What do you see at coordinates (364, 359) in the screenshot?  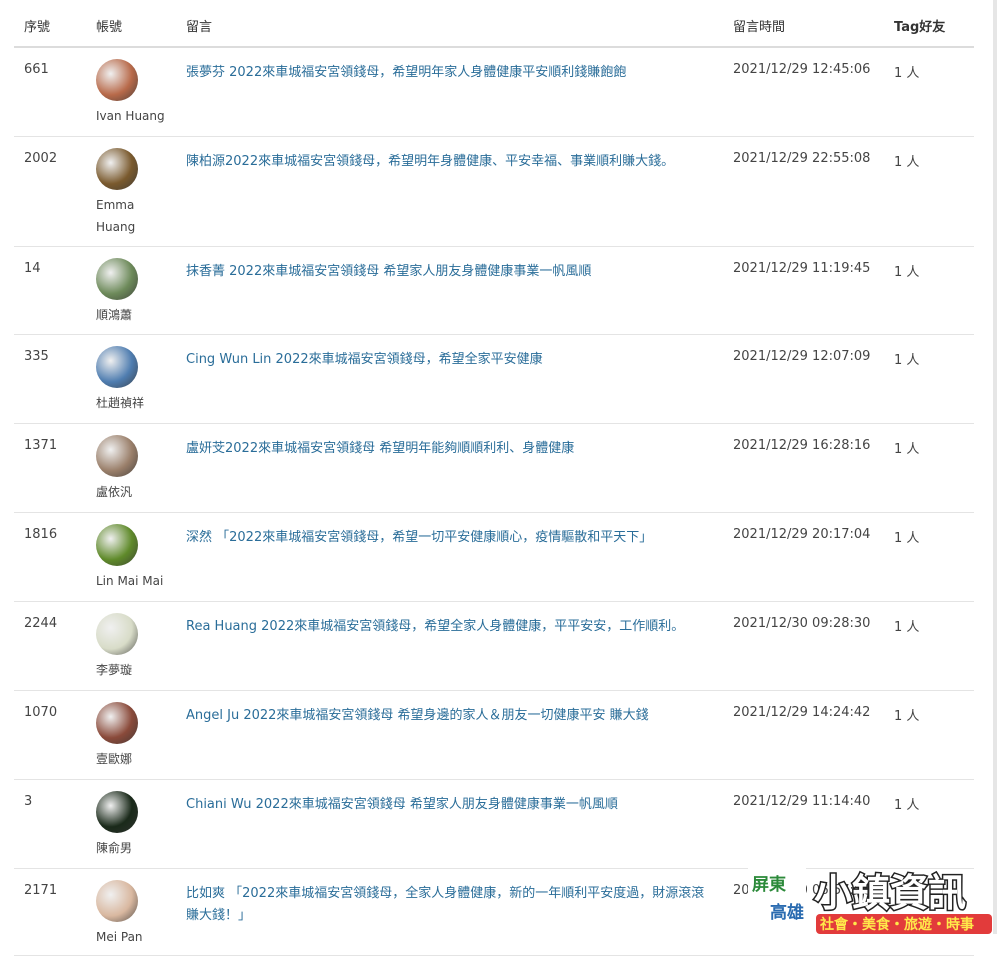 I see `comment-text: Cing Wun Lin 2022來車城福安宮領錢母，希望全家平安健康` at bounding box center [364, 359].